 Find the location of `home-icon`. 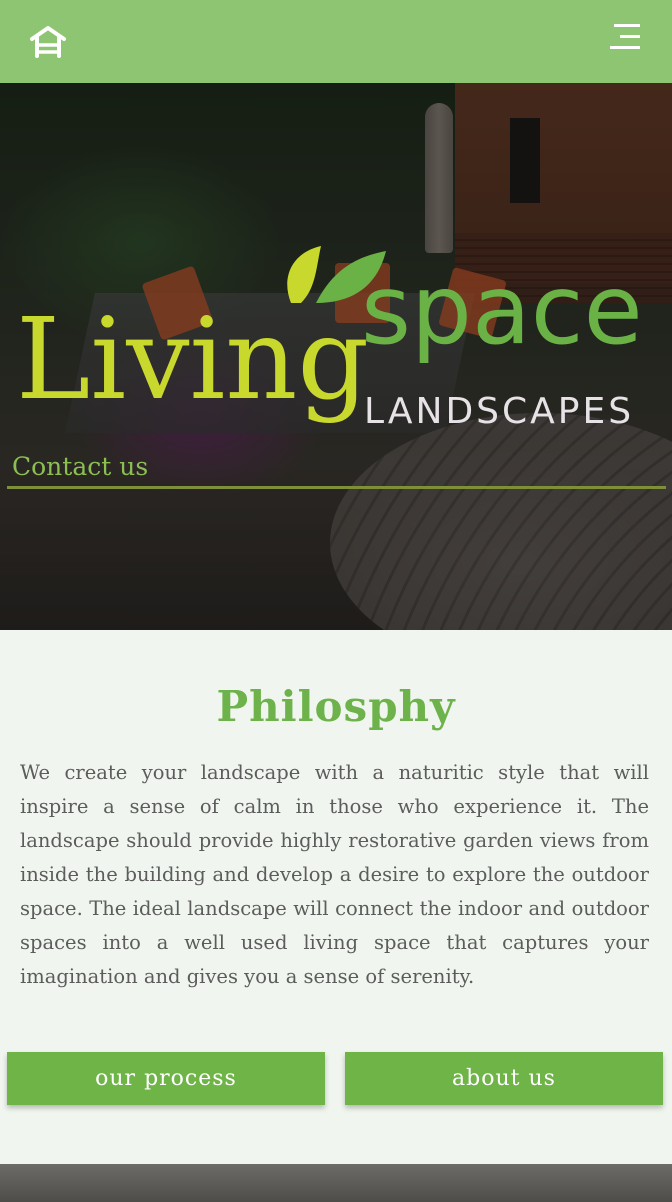

home-icon is located at coordinates (48, 42).